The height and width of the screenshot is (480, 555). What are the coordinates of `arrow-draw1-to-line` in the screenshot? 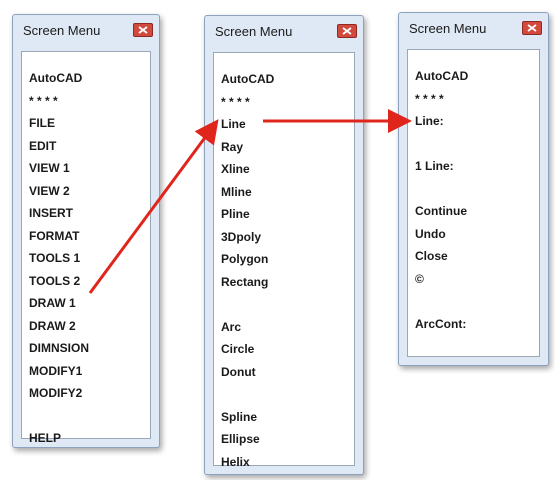 It's located at (153, 206).